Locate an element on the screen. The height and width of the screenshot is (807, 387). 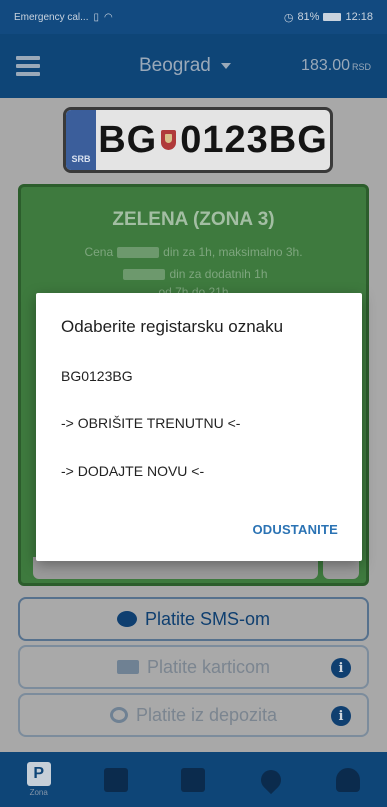
pay-deposit-button: Platite iz depozita i is located at coordinates (193, 715).